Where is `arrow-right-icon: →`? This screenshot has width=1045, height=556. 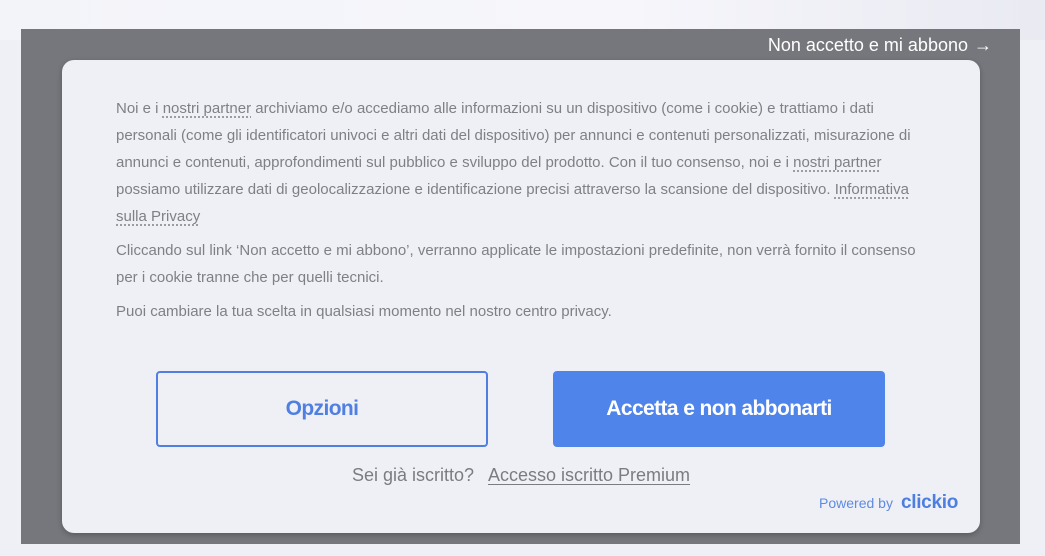
arrow-right-icon: → is located at coordinates (983, 45).